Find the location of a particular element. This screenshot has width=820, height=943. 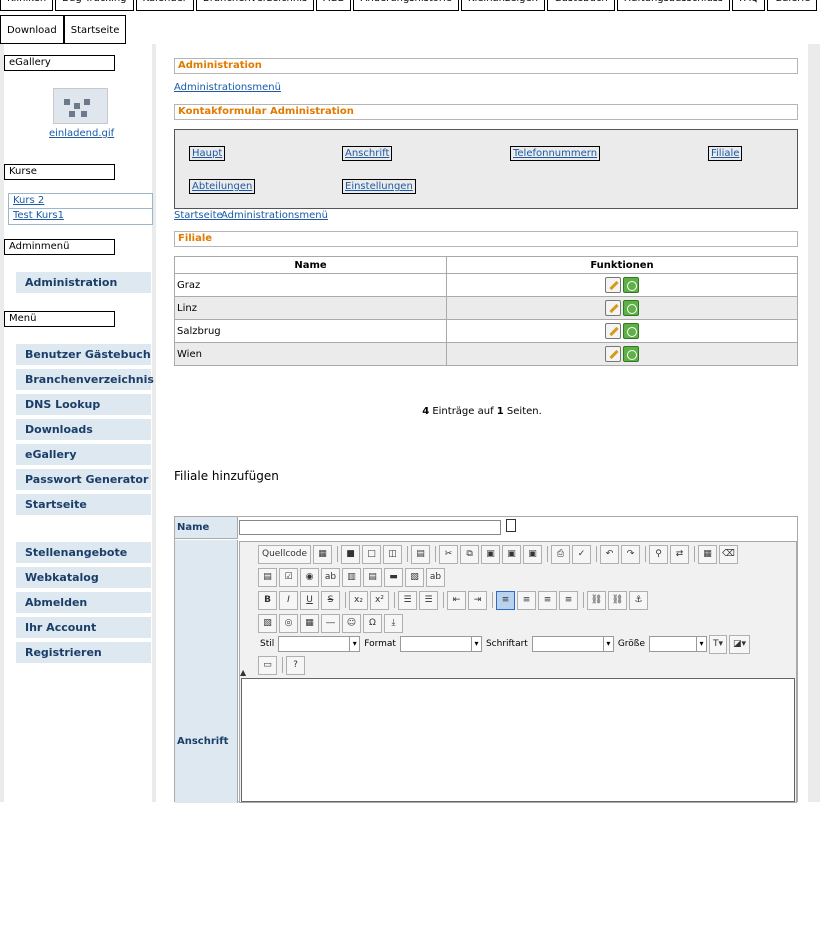

help-icon: ? is located at coordinates (295, 665).